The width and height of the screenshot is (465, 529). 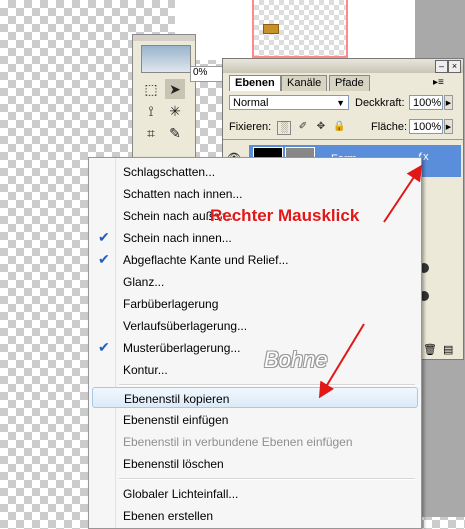 What do you see at coordinates (403, 193) in the screenshot?
I see `arrow-to-fx` at bounding box center [403, 193].